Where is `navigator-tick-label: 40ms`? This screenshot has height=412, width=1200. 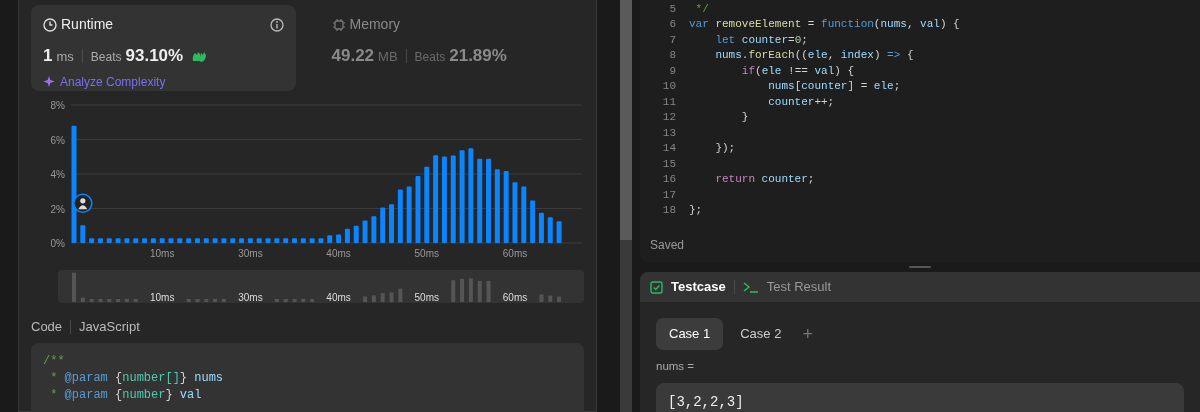 navigator-tick-label: 40ms is located at coordinates (338, 297).